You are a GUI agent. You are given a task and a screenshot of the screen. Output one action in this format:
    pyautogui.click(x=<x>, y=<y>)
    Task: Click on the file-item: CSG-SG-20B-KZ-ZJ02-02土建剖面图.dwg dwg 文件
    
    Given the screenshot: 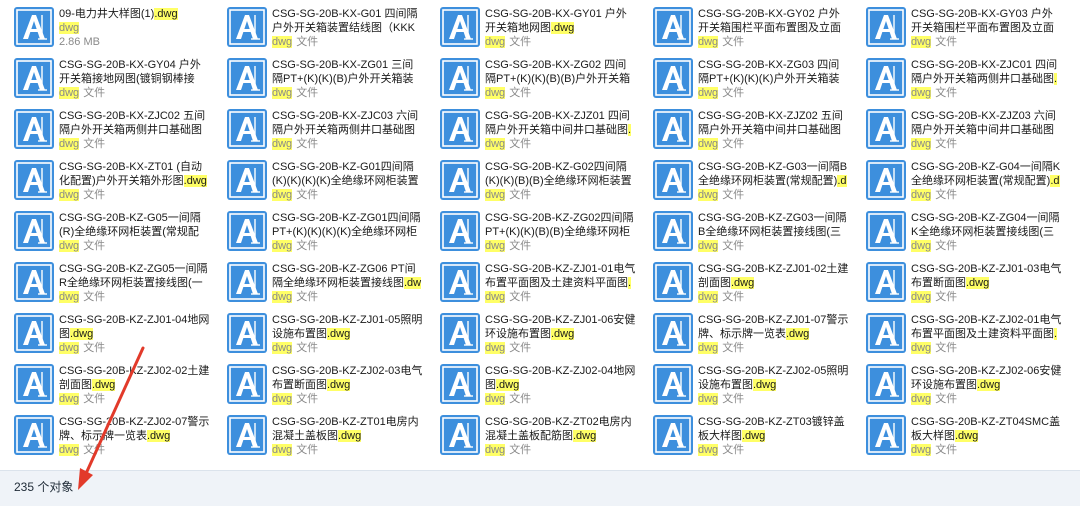 What is the action you would take?
    pyautogui.click(x=106, y=386)
    